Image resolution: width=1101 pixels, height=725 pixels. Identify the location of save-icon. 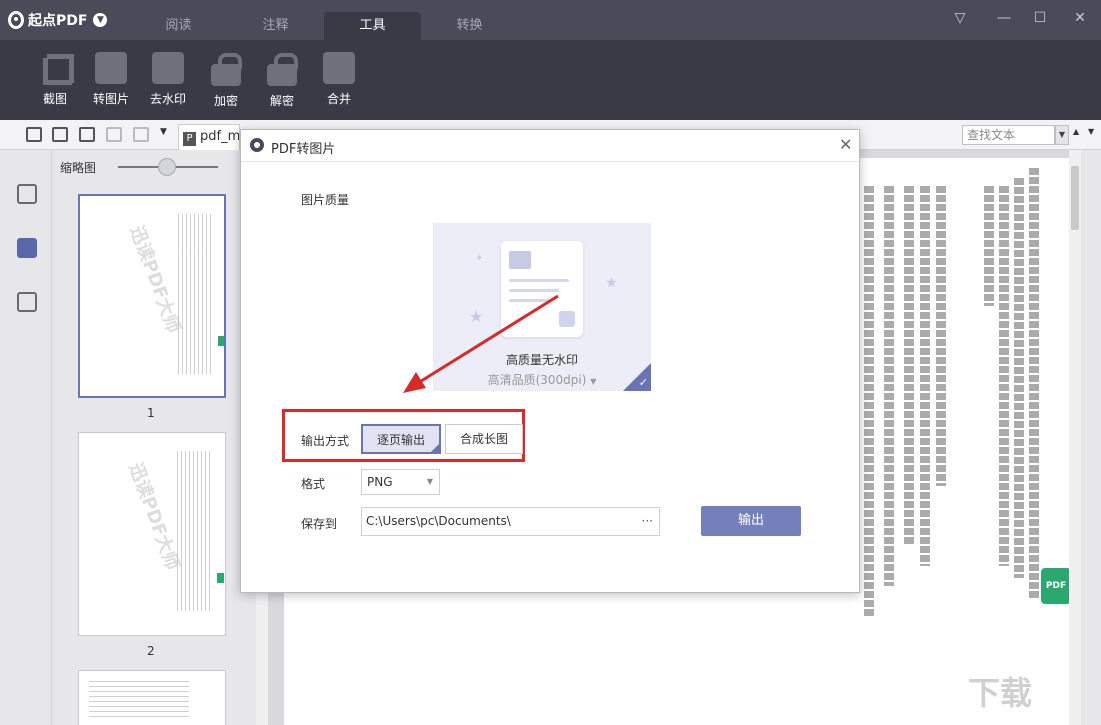
(60, 134).